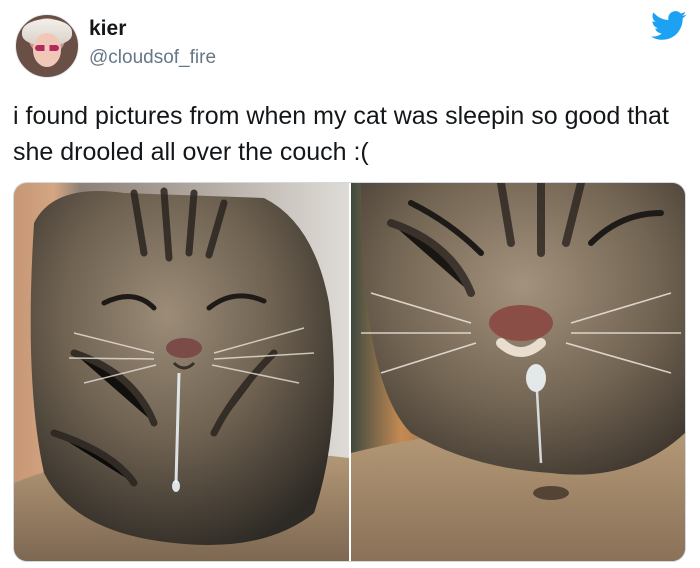 The image size is (700, 568). Describe the element at coordinates (107, 29) in the screenshot. I see `author-name: kier` at that location.